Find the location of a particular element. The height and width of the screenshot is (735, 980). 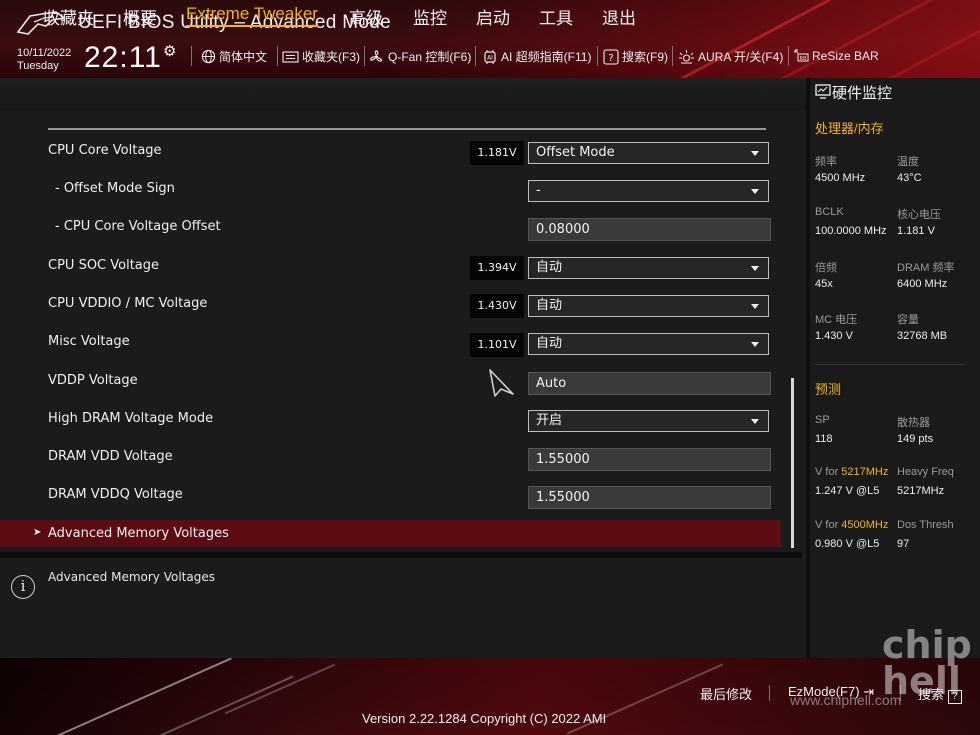

tab-main: 概要 is located at coordinates (140, 16).